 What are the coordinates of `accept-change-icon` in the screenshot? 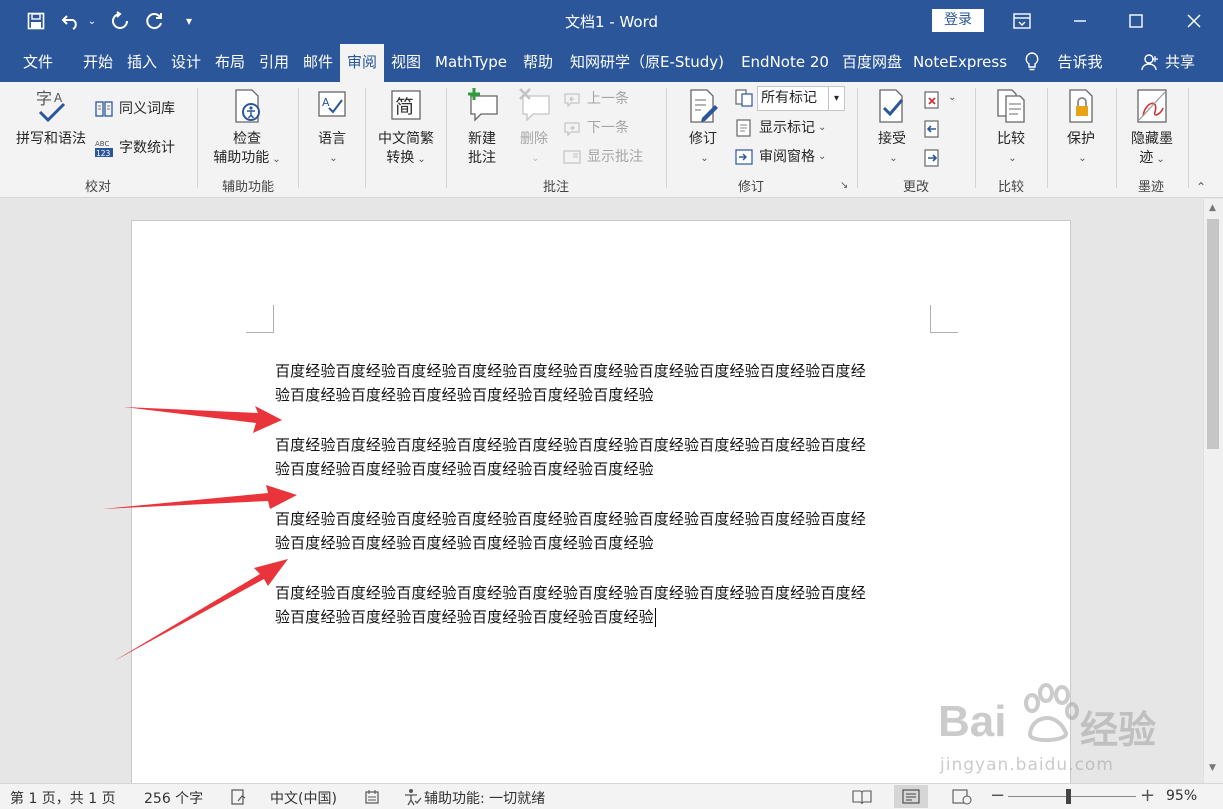 It's located at (891, 106).